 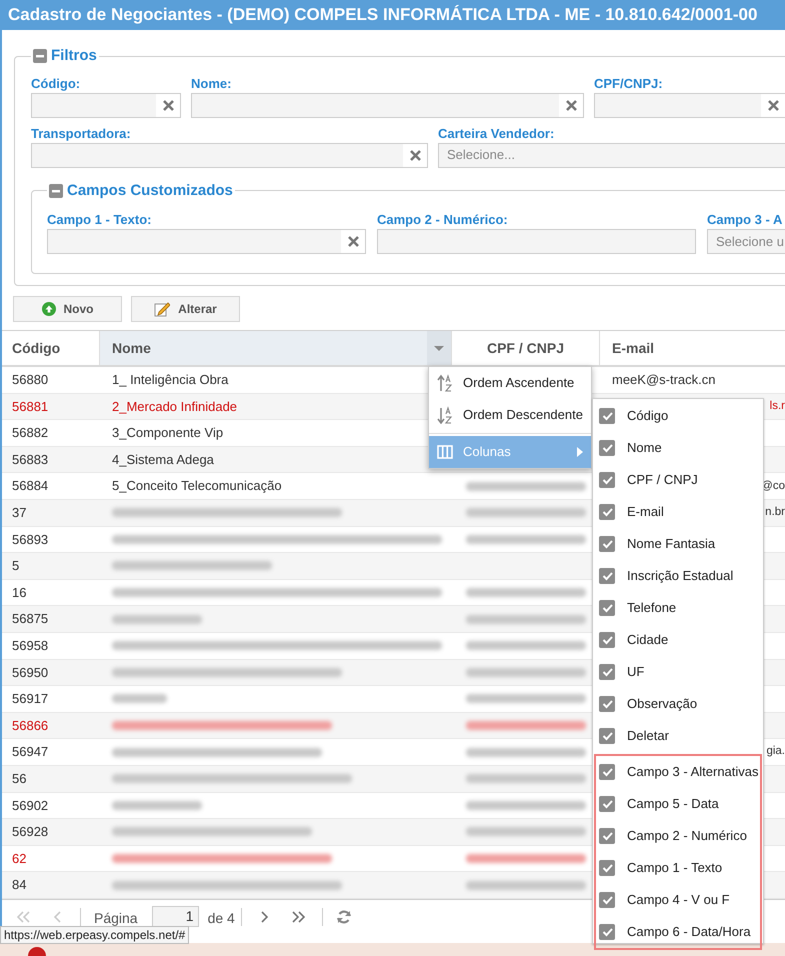 I want to click on menu-item: Ordem Descendente, so click(x=510, y=415).